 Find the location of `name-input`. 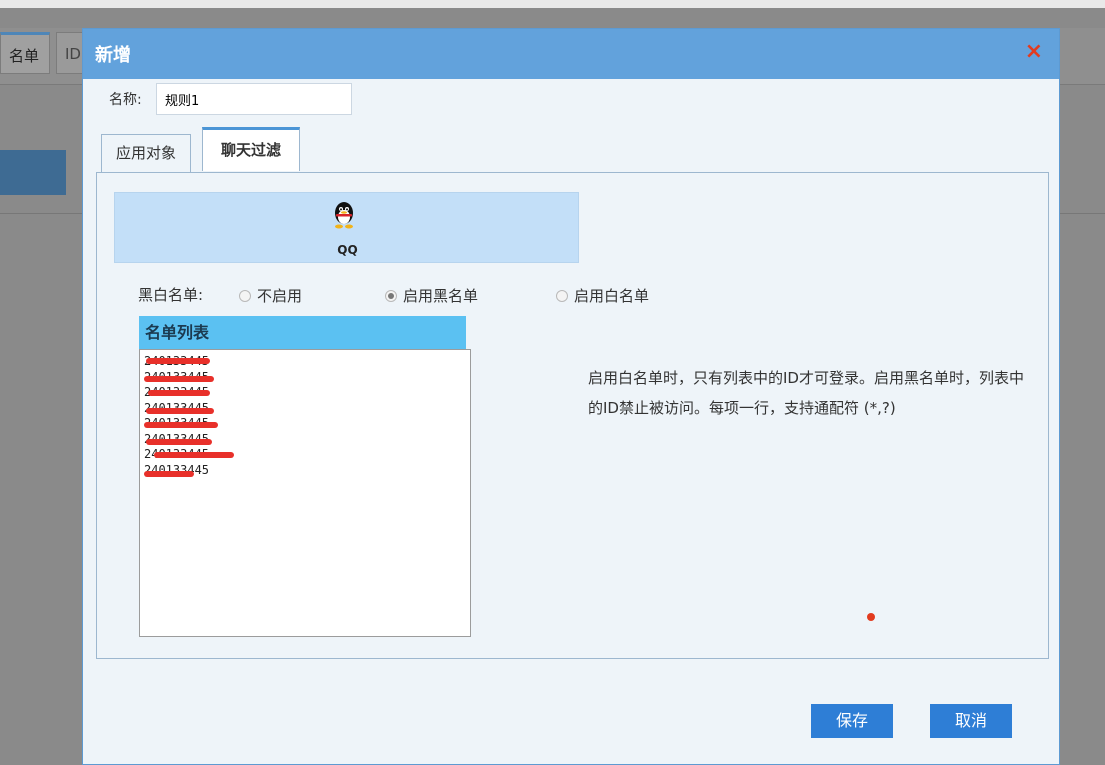

name-input is located at coordinates (254, 99).